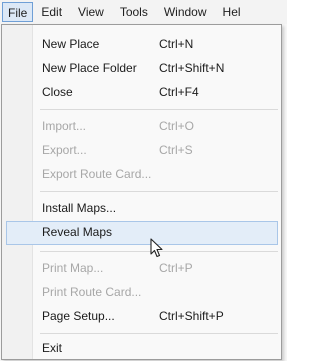 The height and width of the screenshot is (361, 320). What do you see at coordinates (142, 233) in the screenshot?
I see `menu-item-reveal-maps: Reveal Maps` at bounding box center [142, 233].